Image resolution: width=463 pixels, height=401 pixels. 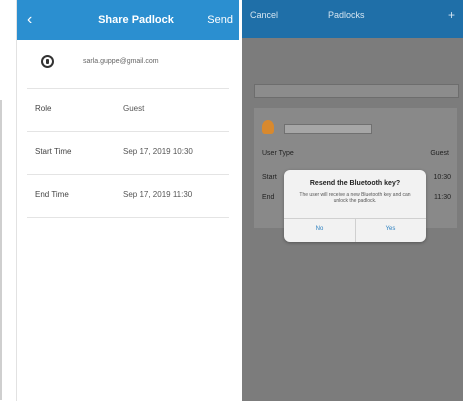 What do you see at coordinates (269, 177) in the screenshot?
I see `start-label: Start` at bounding box center [269, 177].